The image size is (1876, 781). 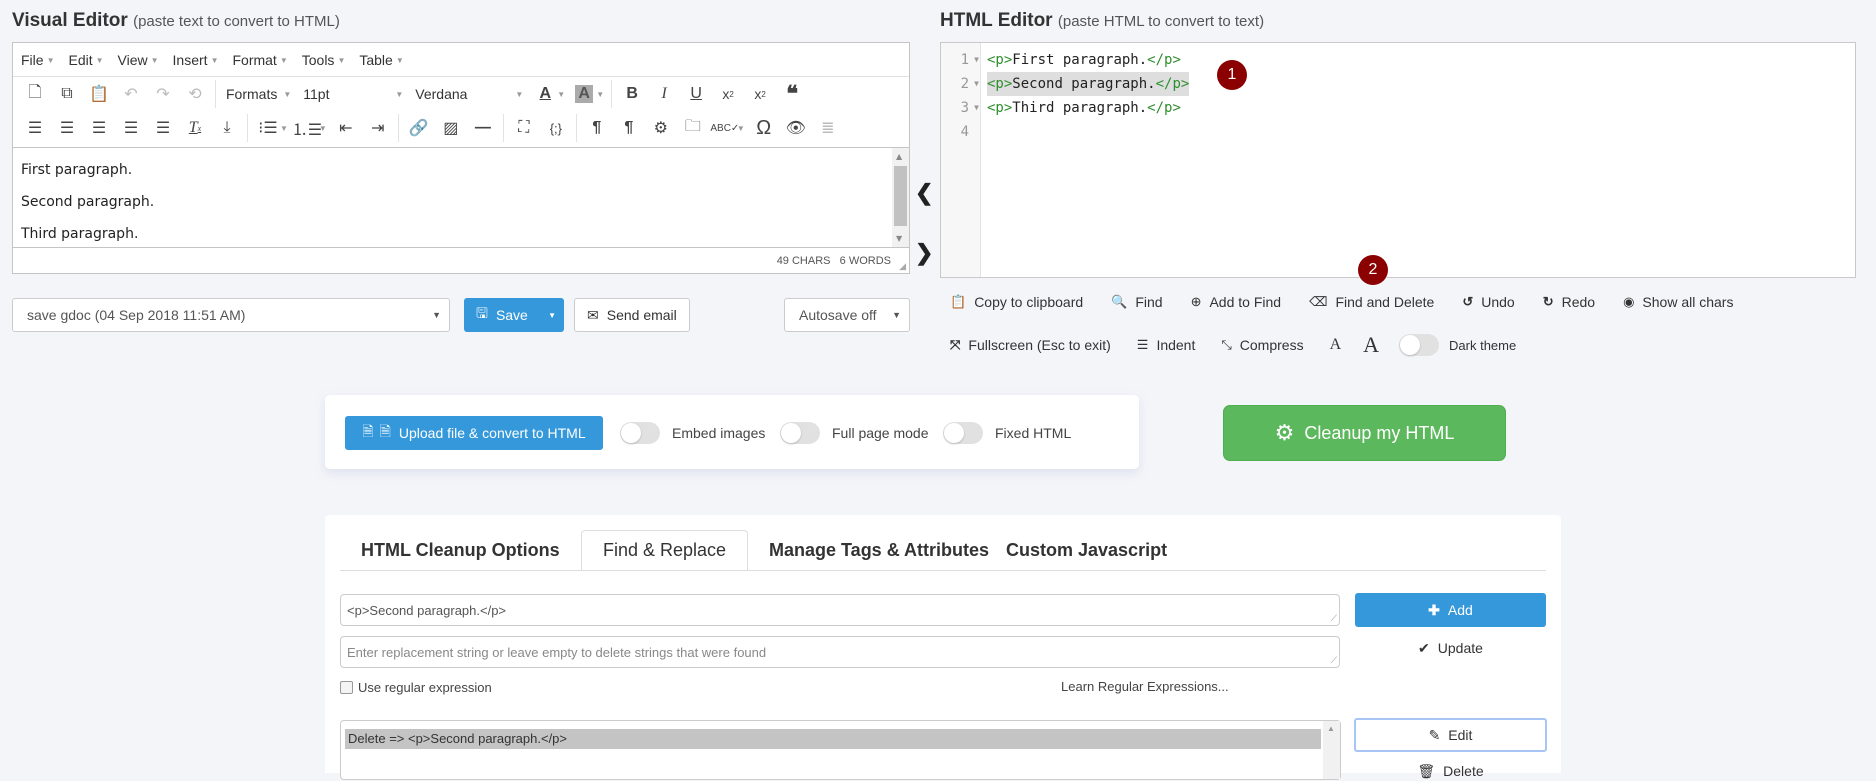 I want to click on fullscreen-button: ⤧ Fullscreen (Esc to exit), so click(x=1030, y=345).